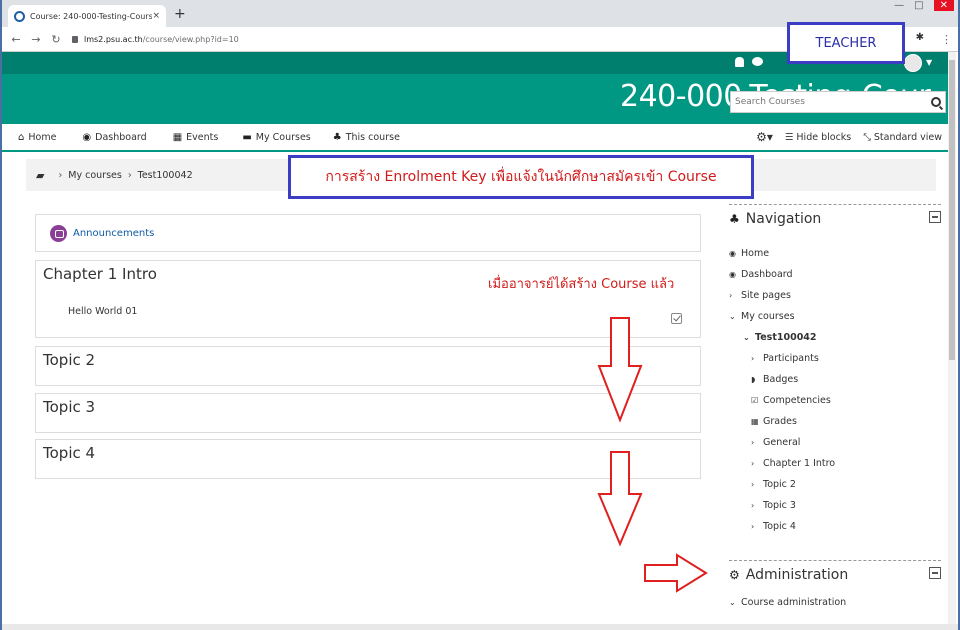  What do you see at coordinates (907, 137) in the screenshot?
I see `standard-view-label: Standard view` at bounding box center [907, 137].